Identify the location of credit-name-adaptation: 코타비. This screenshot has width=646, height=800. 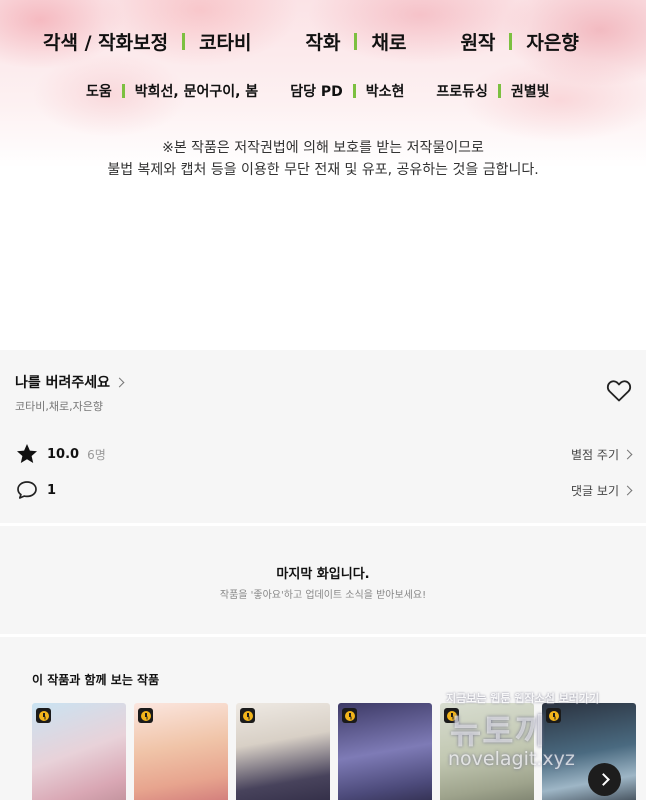
(225, 43).